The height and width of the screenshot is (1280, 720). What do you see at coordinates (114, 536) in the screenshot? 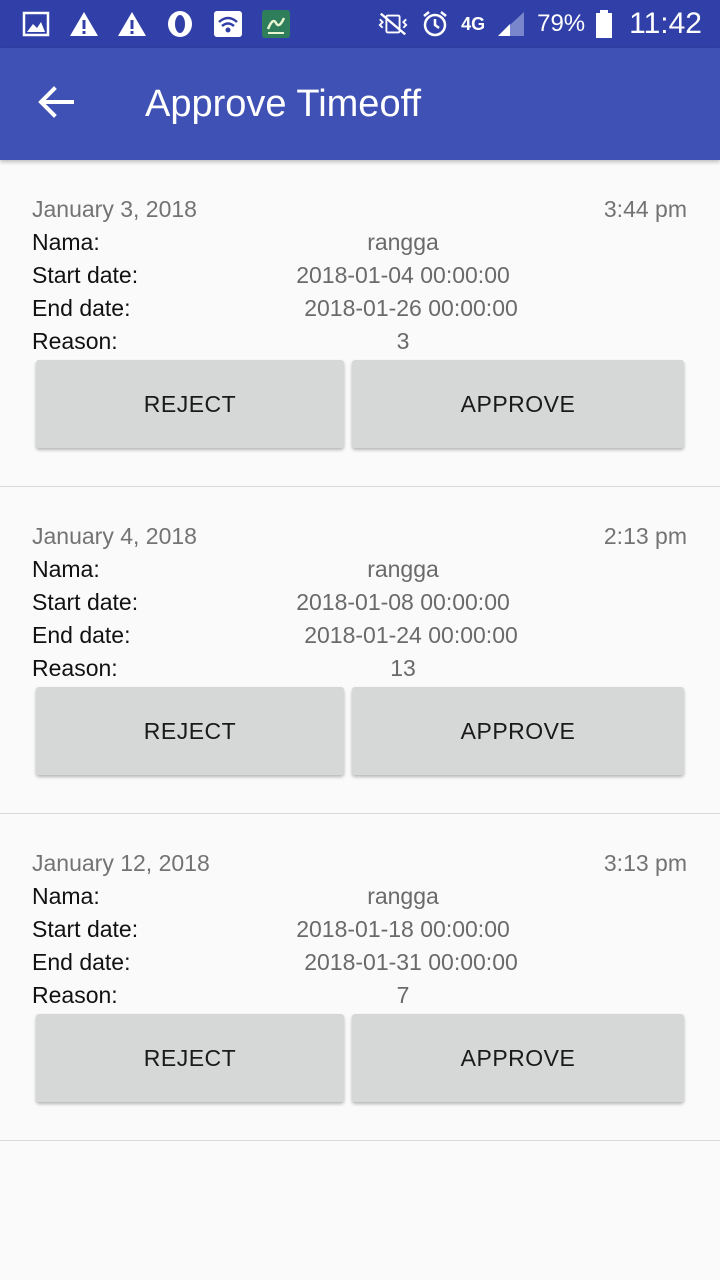
I see `request-date: January 4, 2018` at bounding box center [114, 536].